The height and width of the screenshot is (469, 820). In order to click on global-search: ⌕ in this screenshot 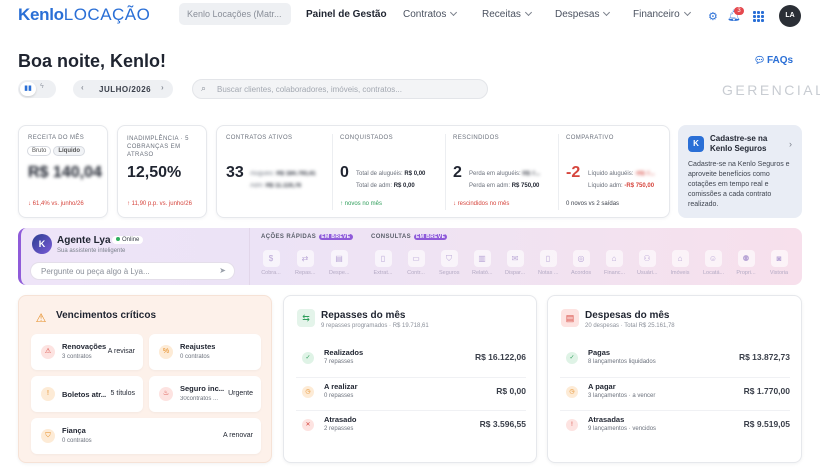, I will do `click(340, 89)`.